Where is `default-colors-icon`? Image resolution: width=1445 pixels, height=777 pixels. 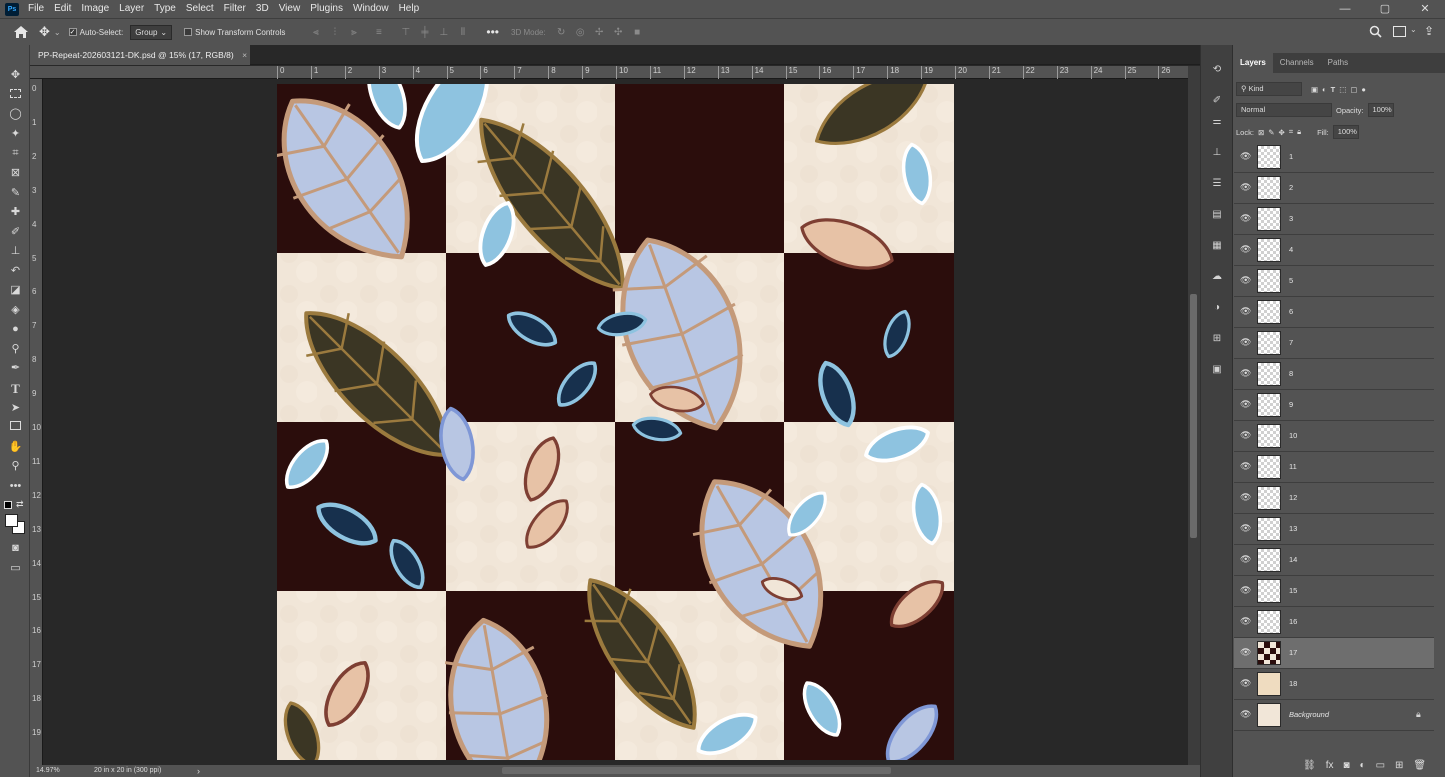 default-colors-icon is located at coordinates (8, 505).